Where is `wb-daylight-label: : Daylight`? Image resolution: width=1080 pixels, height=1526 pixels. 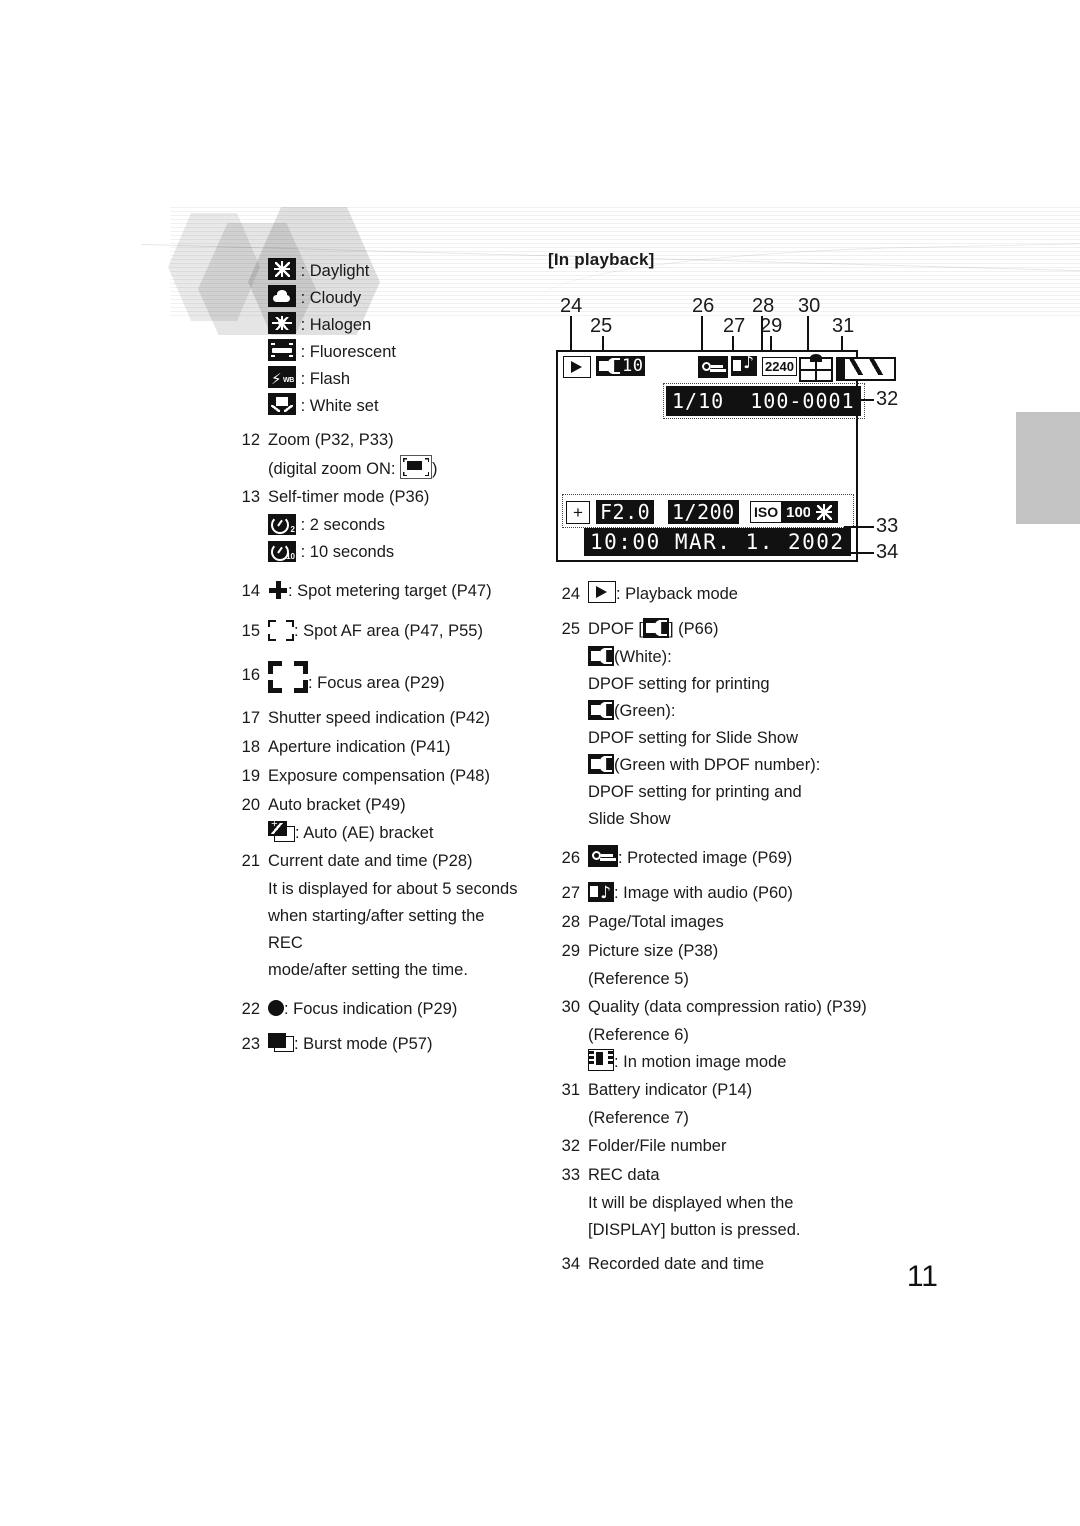 wb-daylight-label: : Daylight is located at coordinates (335, 271).